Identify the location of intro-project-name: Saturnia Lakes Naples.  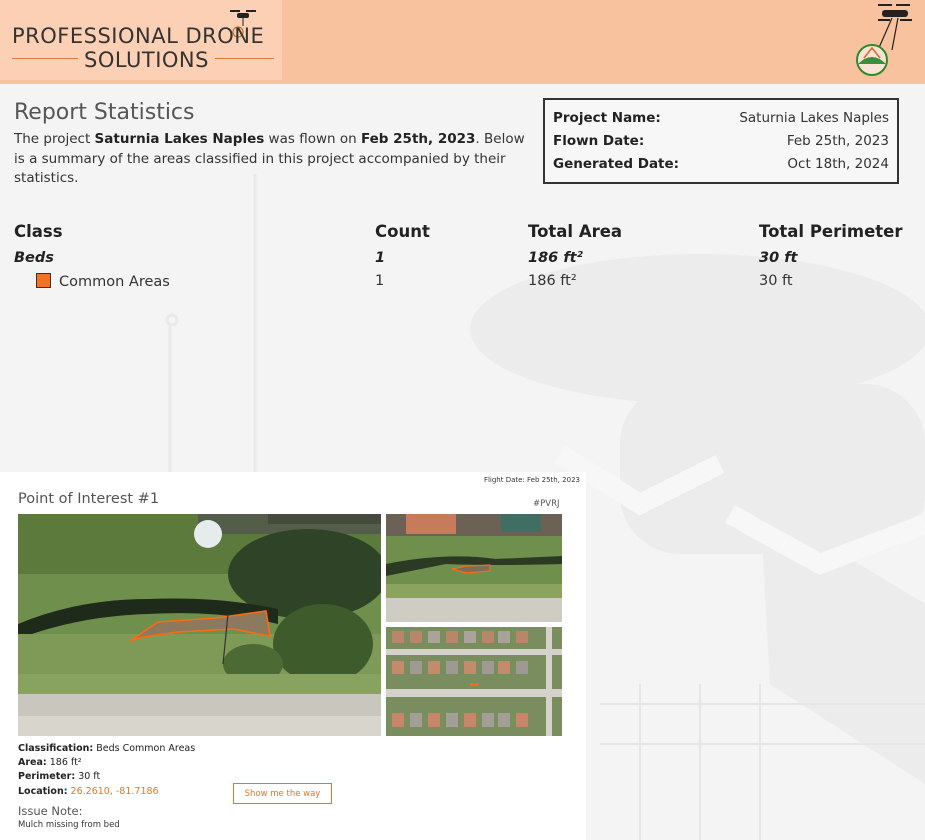
(179, 139).